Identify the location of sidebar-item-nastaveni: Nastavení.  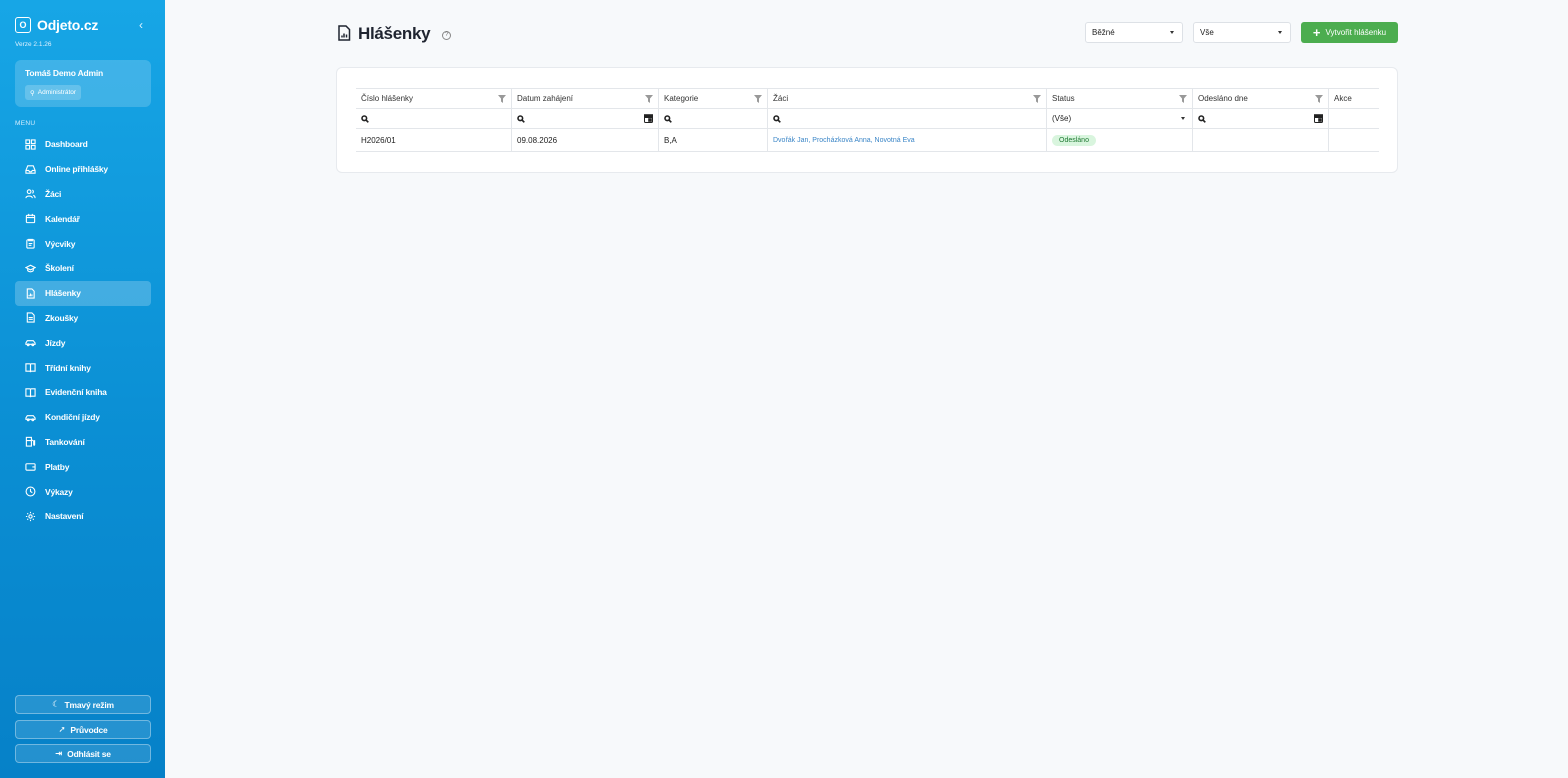
(83, 516).